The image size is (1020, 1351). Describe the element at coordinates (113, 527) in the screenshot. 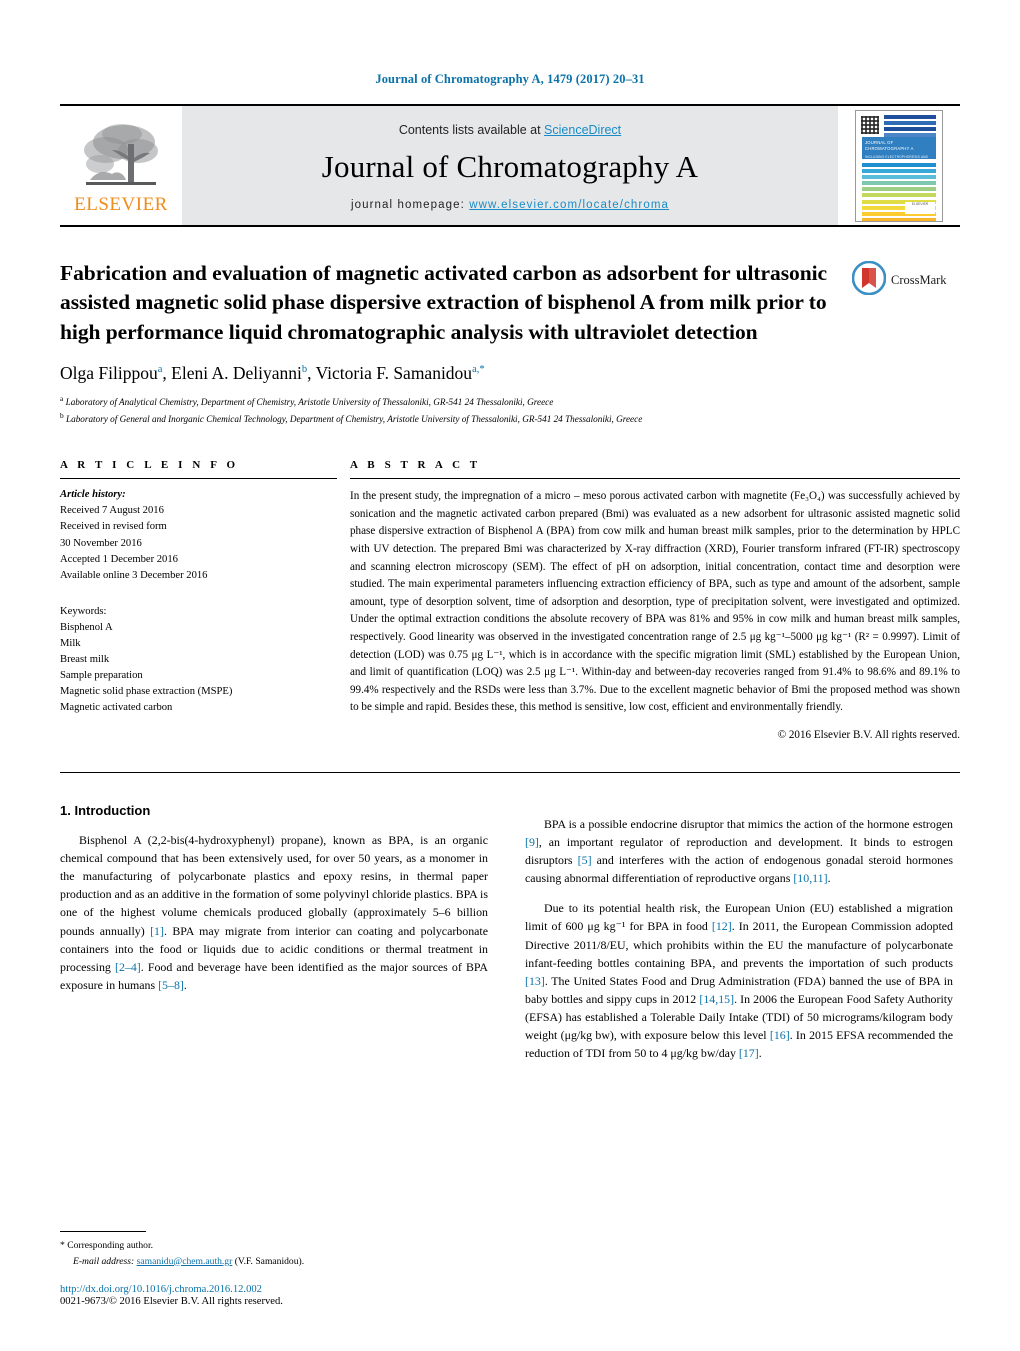

I see `history-item: Received in revised form` at that location.